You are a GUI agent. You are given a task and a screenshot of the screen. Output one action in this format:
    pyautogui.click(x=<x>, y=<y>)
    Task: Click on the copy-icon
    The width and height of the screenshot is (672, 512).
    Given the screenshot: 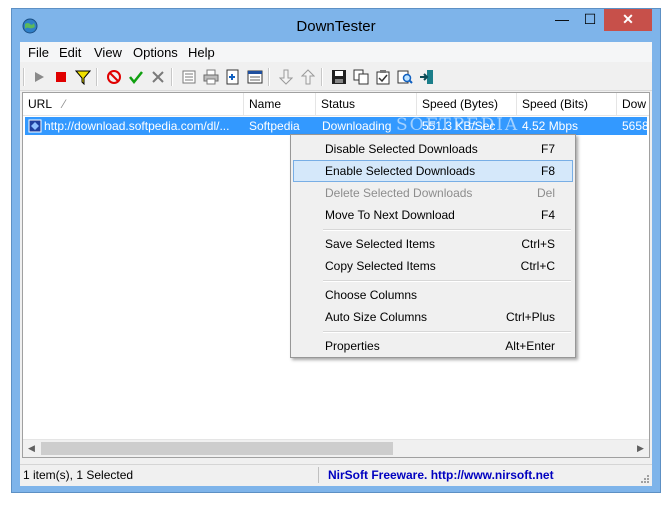 What is the action you would take?
    pyautogui.click(x=361, y=77)
    